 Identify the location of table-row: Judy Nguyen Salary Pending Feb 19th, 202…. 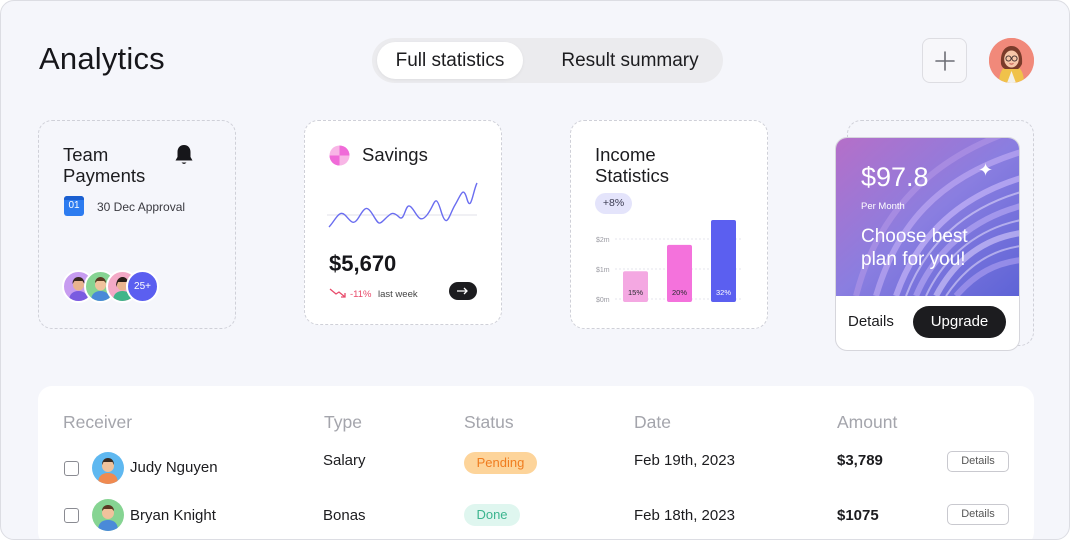
(536, 468).